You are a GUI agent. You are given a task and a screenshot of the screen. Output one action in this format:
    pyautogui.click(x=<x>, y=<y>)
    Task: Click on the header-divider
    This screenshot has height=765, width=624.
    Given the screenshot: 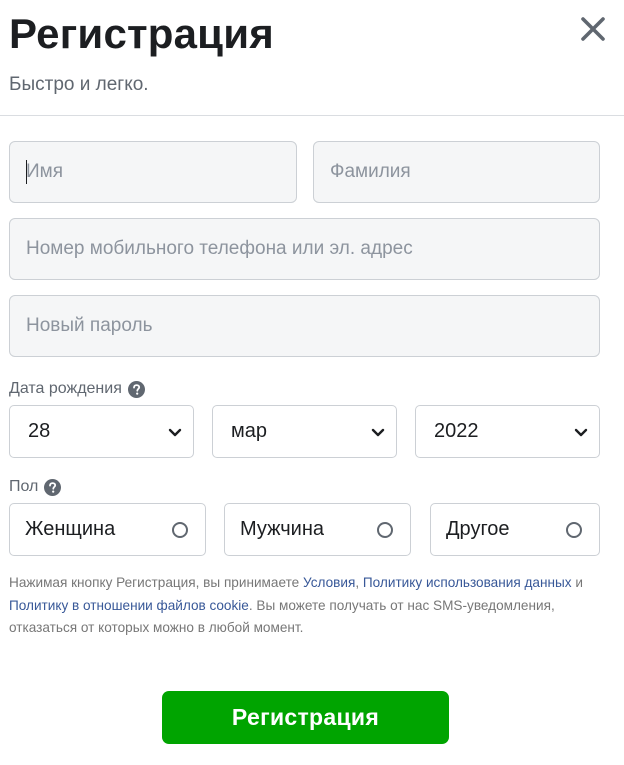 What is the action you would take?
    pyautogui.click(x=312, y=115)
    